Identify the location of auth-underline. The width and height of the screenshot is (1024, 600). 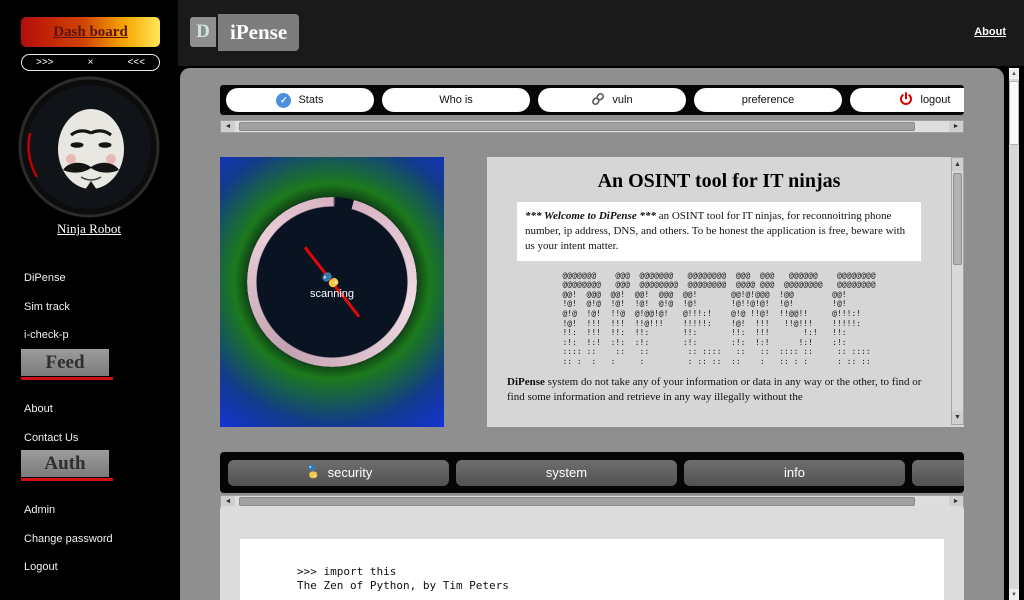
(67, 479).